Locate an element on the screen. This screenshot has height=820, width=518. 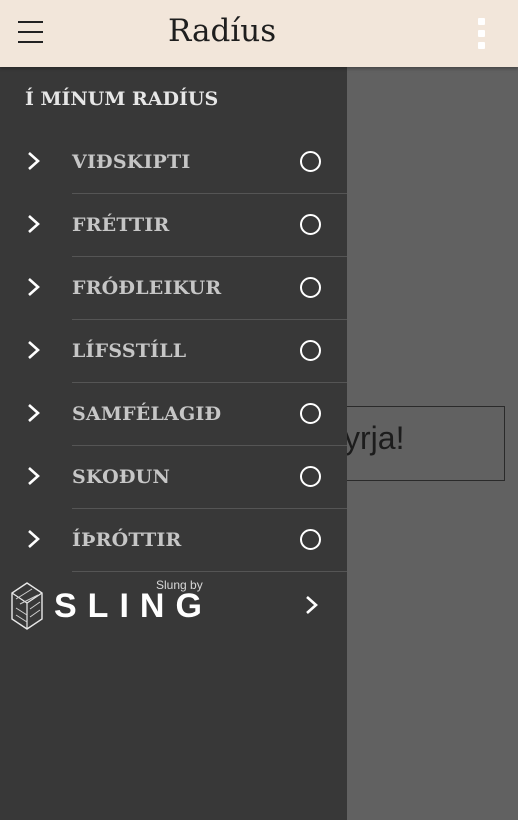
drawer-item-lifsstill: LÍFSSTÍLL is located at coordinates (173, 351).